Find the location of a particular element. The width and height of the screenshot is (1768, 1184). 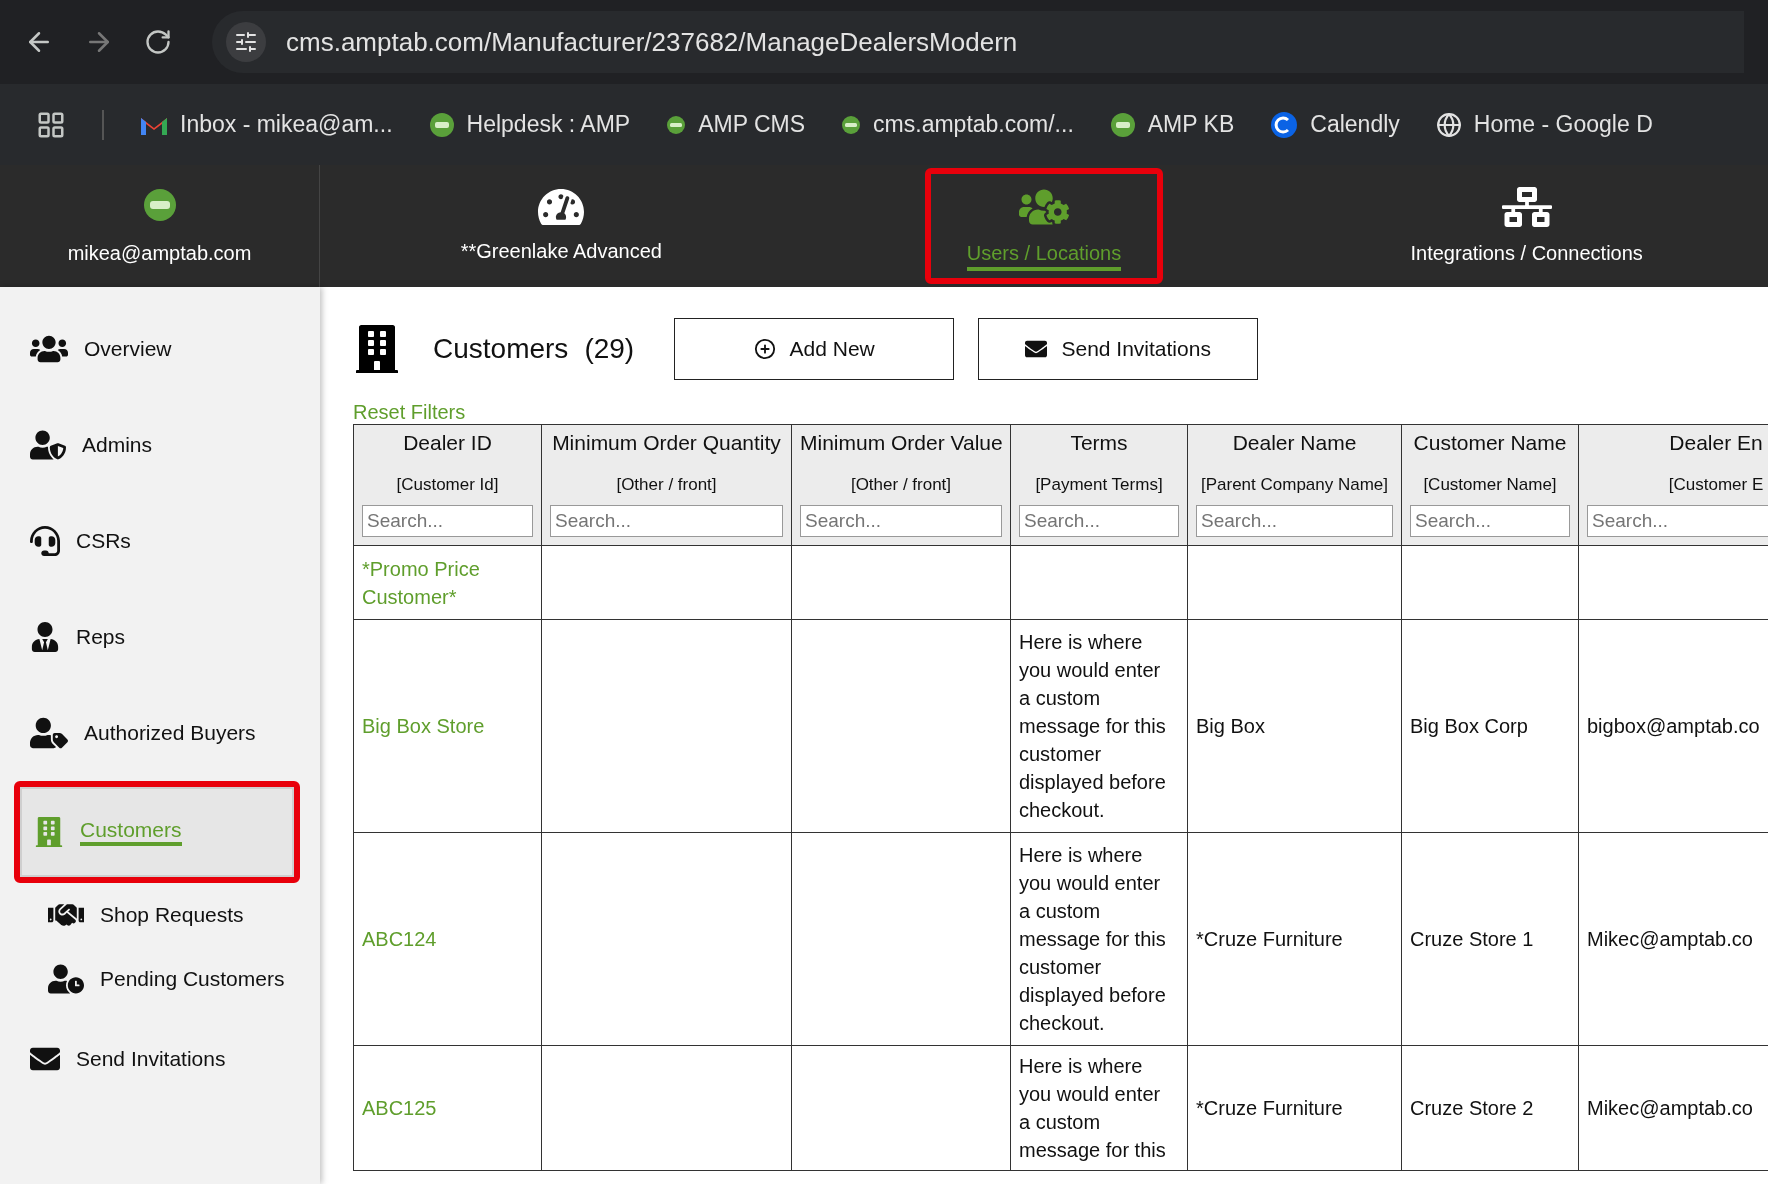

nav-tab: **Greenlake Advanced is located at coordinates (561, 226).